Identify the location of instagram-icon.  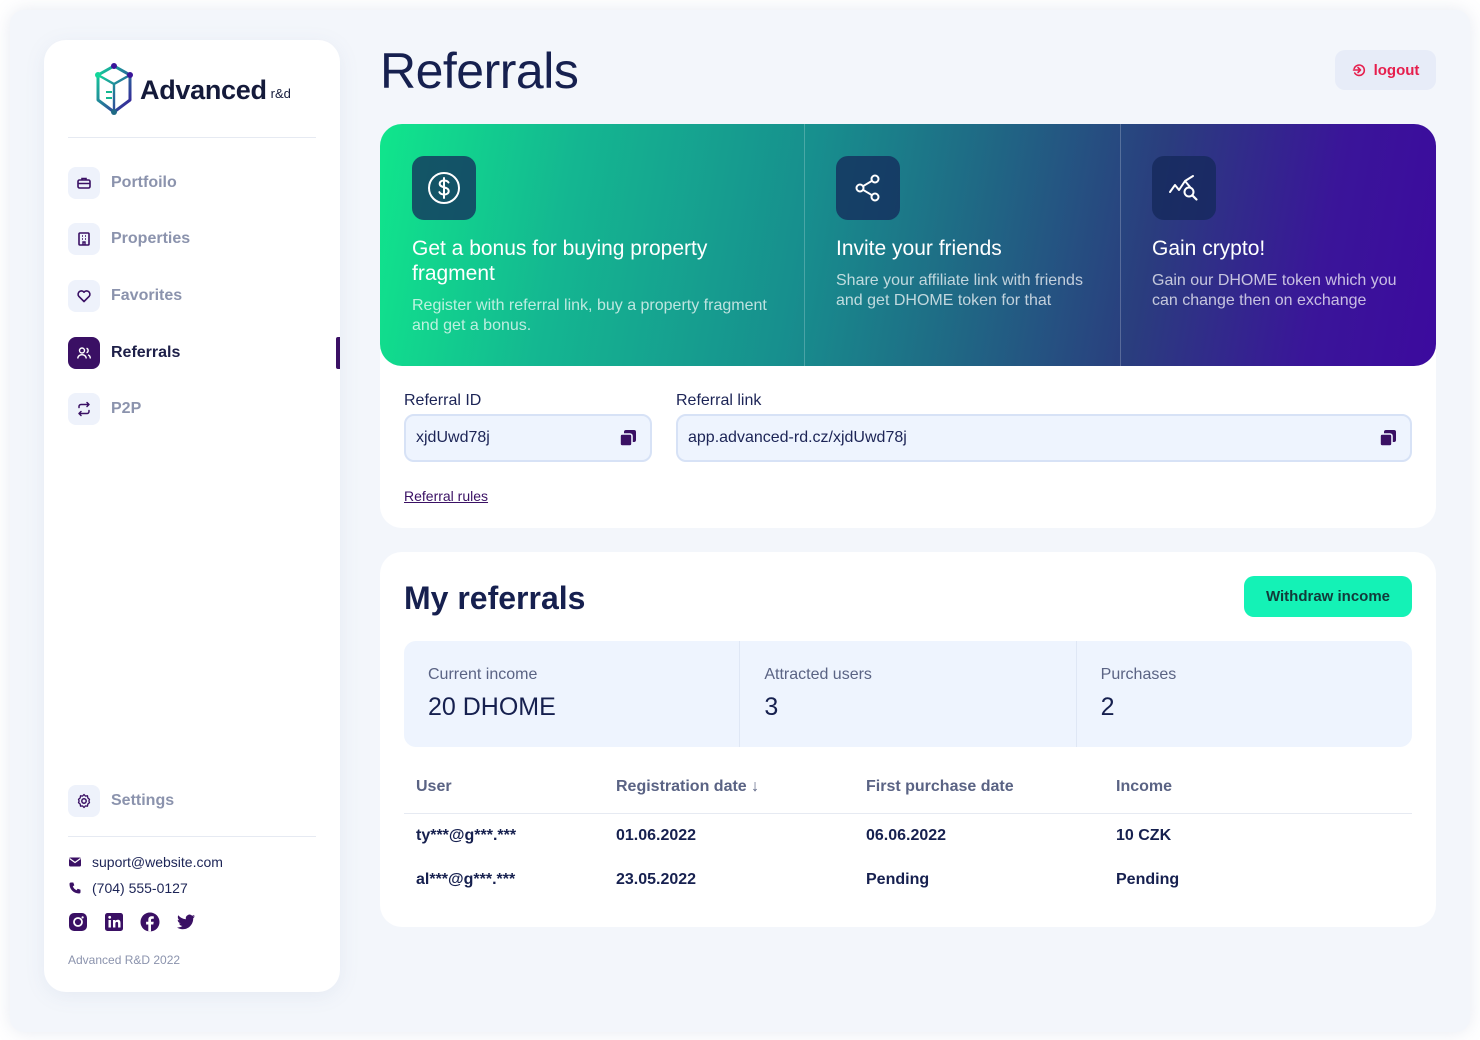
(78, 922).